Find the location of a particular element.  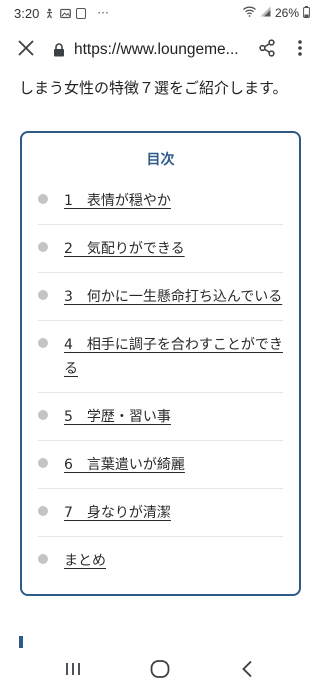

wifi-icon is located at coordinates (249, 13).